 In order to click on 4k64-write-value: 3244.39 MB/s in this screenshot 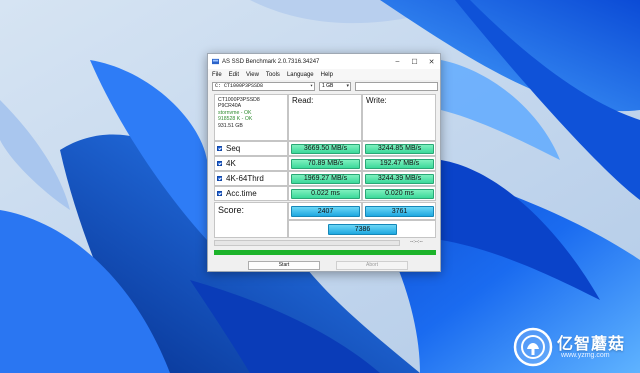, I will do `click(399, 179)`.